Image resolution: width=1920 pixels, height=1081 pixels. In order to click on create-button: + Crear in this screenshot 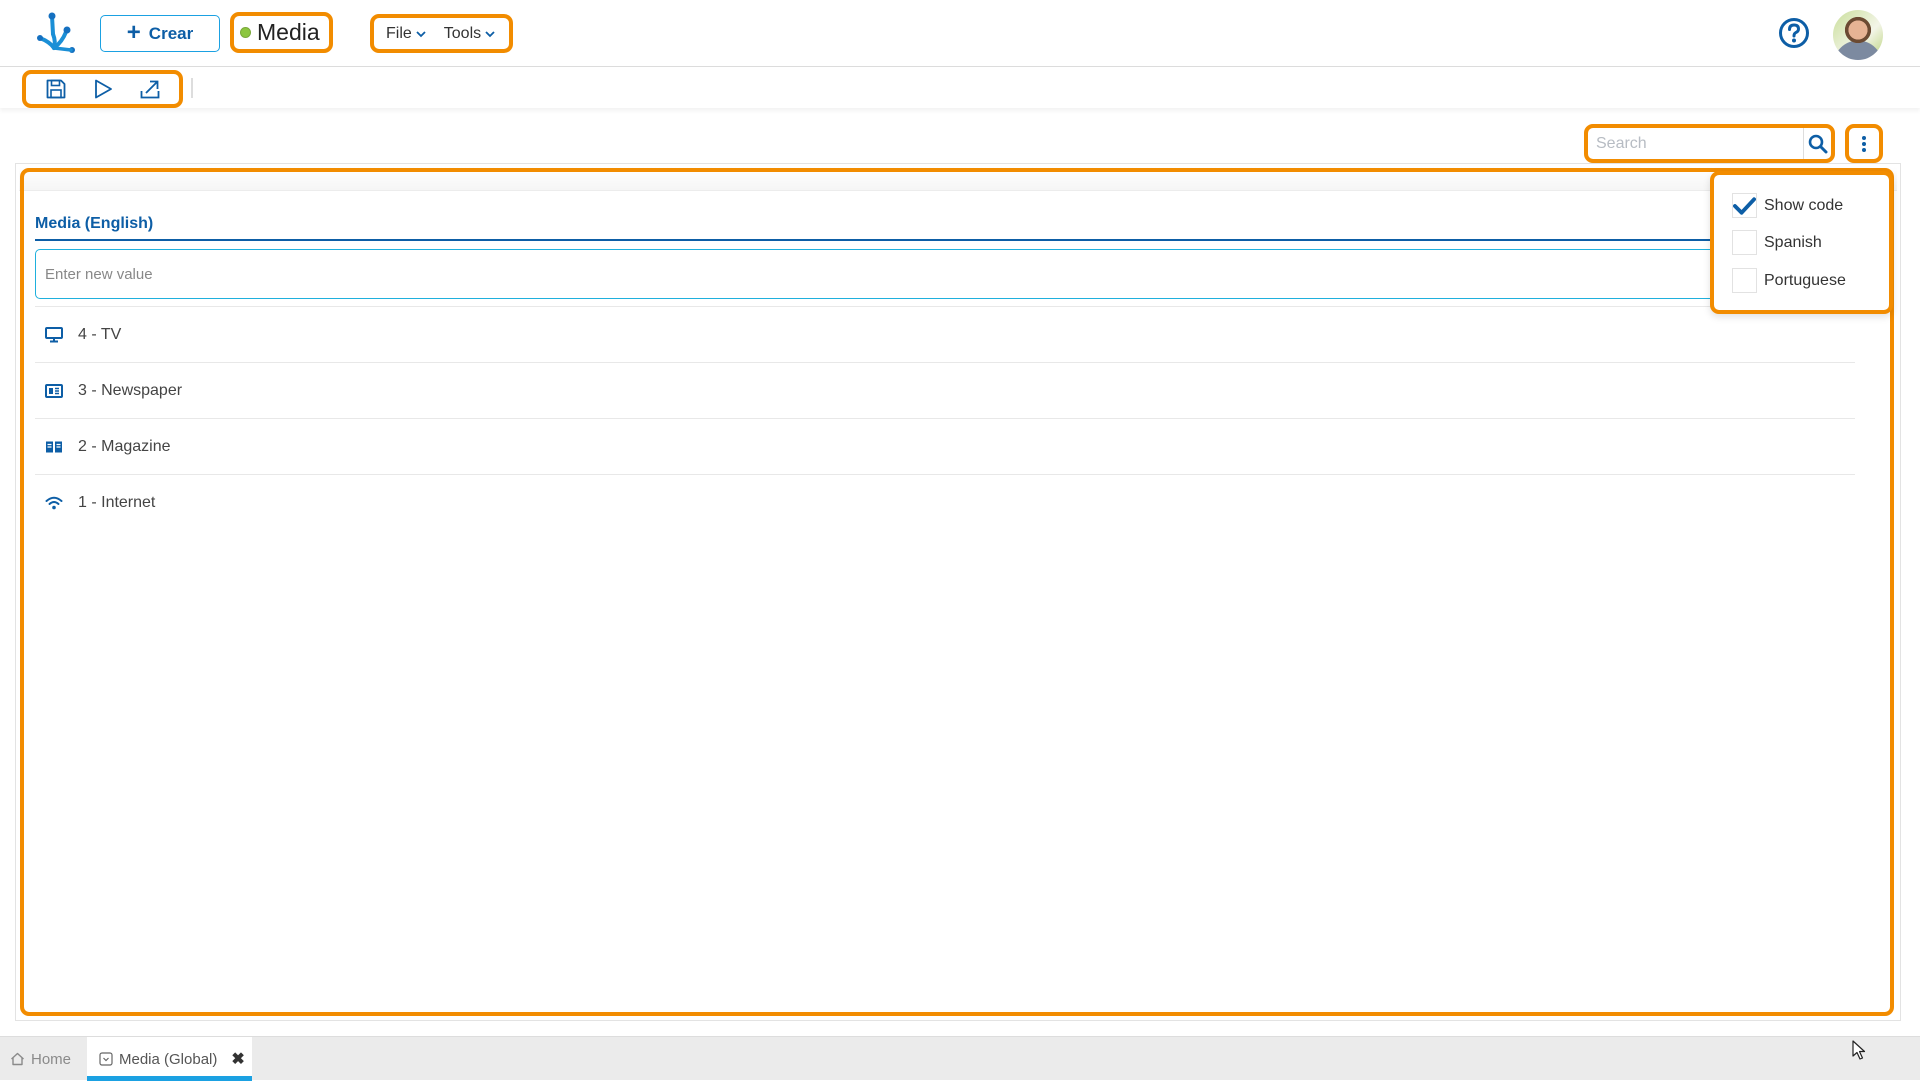, I will do `click(160, 33)`.